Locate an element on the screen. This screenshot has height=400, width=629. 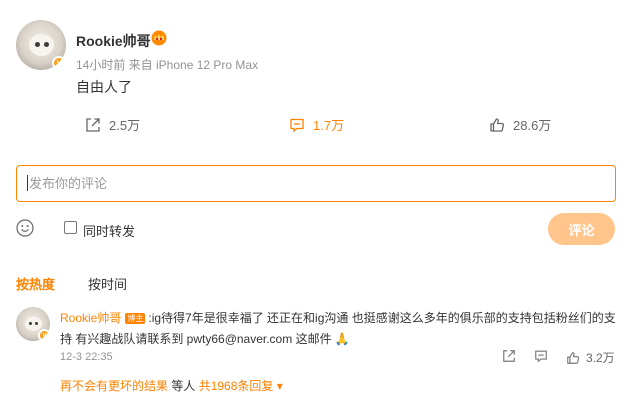
post-text: 自由人了 is located at coordinates (104, 87).